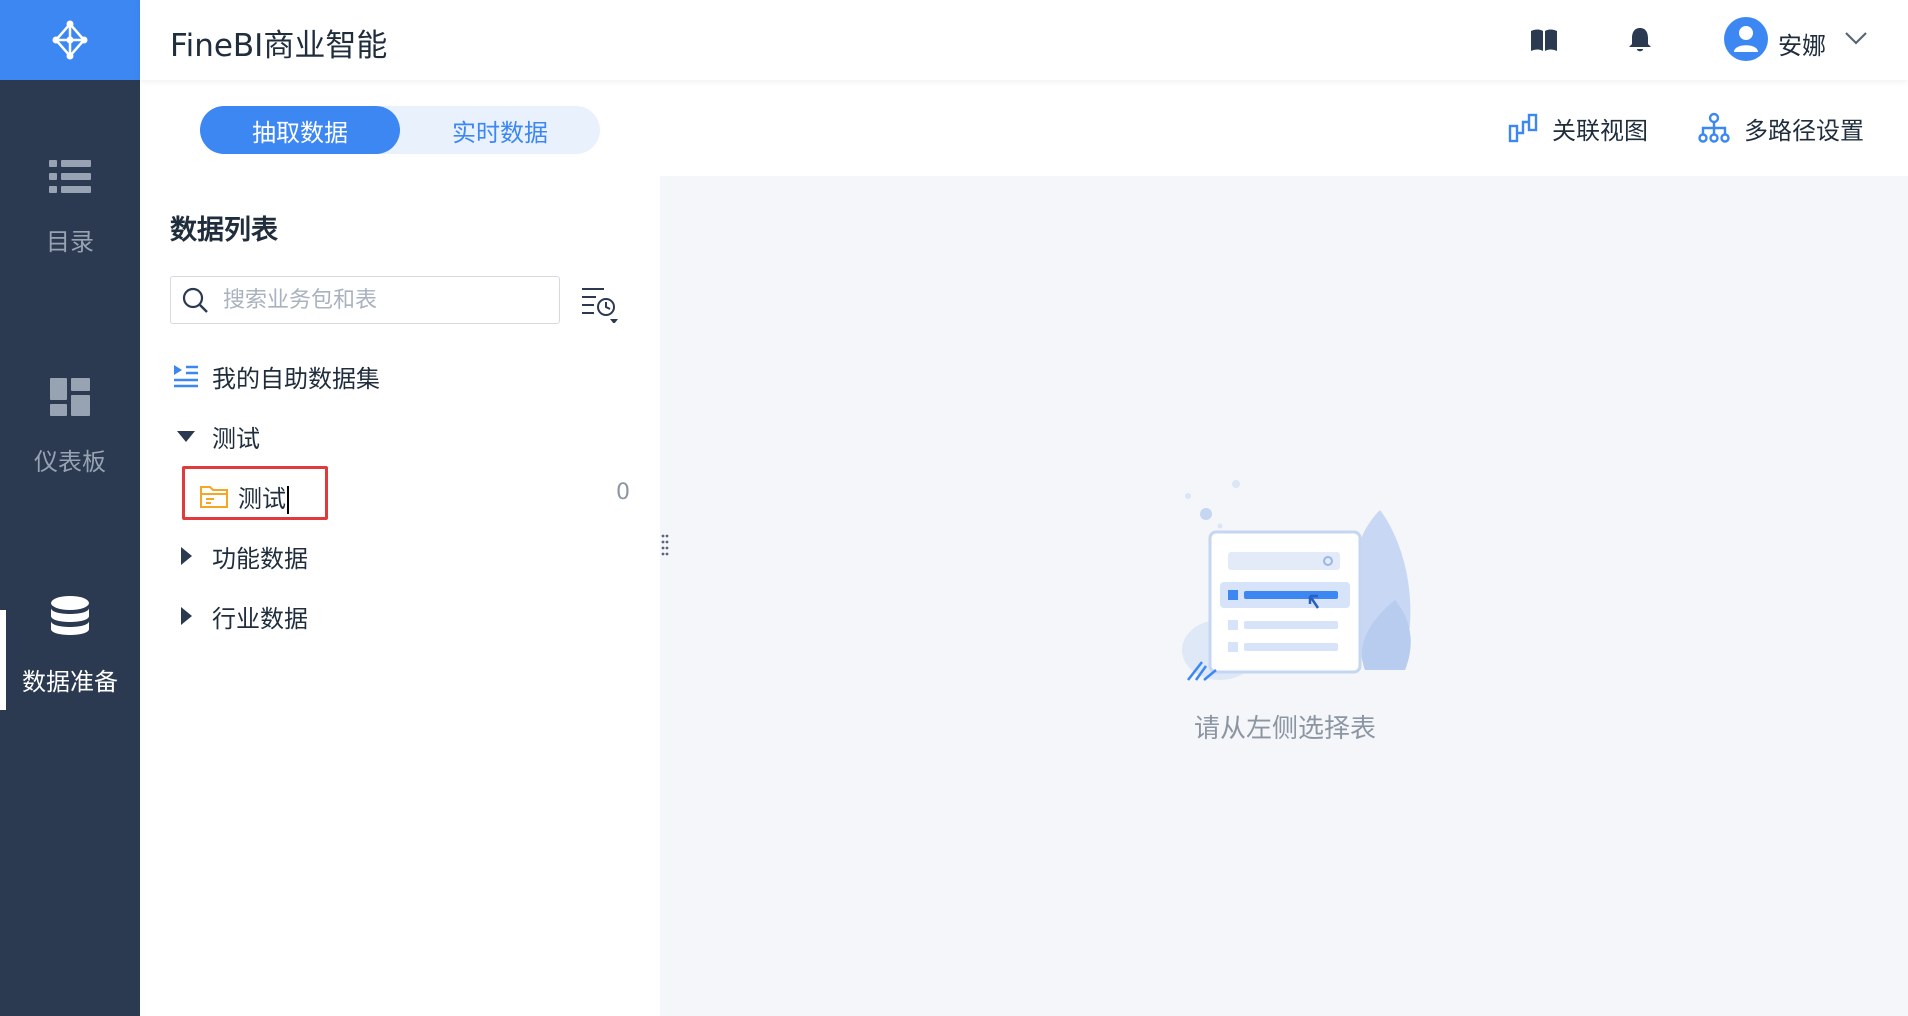 This screenshot has width=1908, height=1016. I want to click on tree-item-function-data: 功能数据, so click(400, 556).